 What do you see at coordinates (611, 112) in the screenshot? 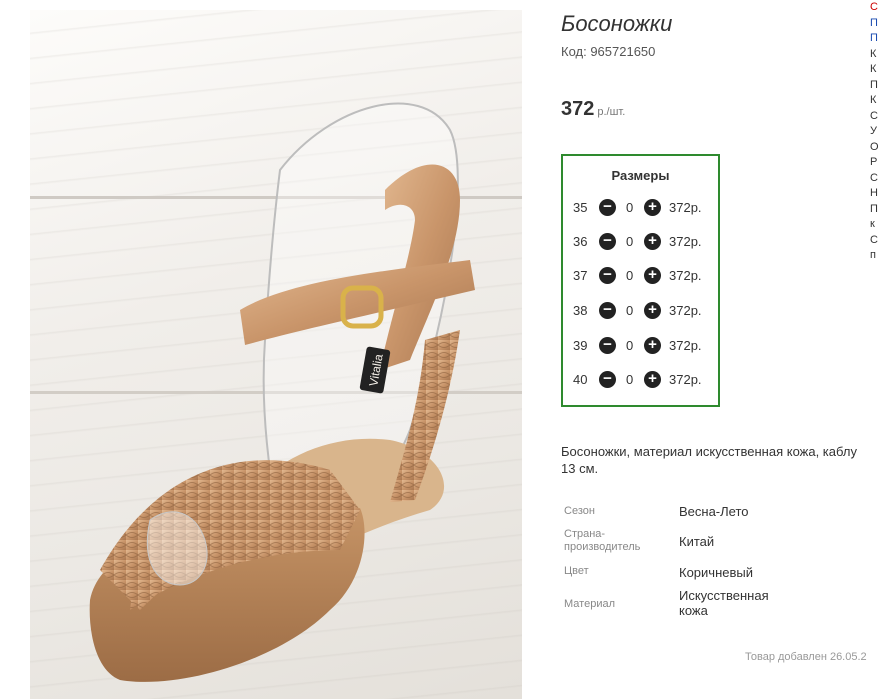
I see `price-unit: р./шт.` at bounding box center [611, 112].